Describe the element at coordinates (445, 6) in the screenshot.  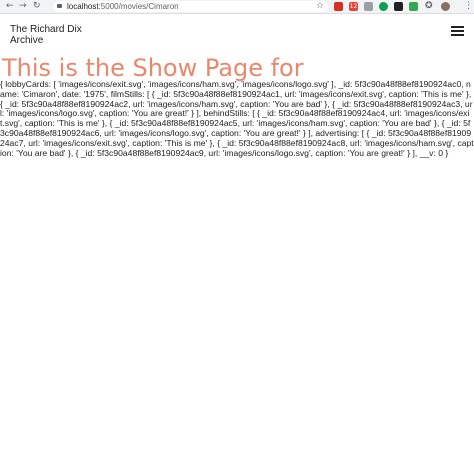
I see `profile-avatar-icon` at that location.